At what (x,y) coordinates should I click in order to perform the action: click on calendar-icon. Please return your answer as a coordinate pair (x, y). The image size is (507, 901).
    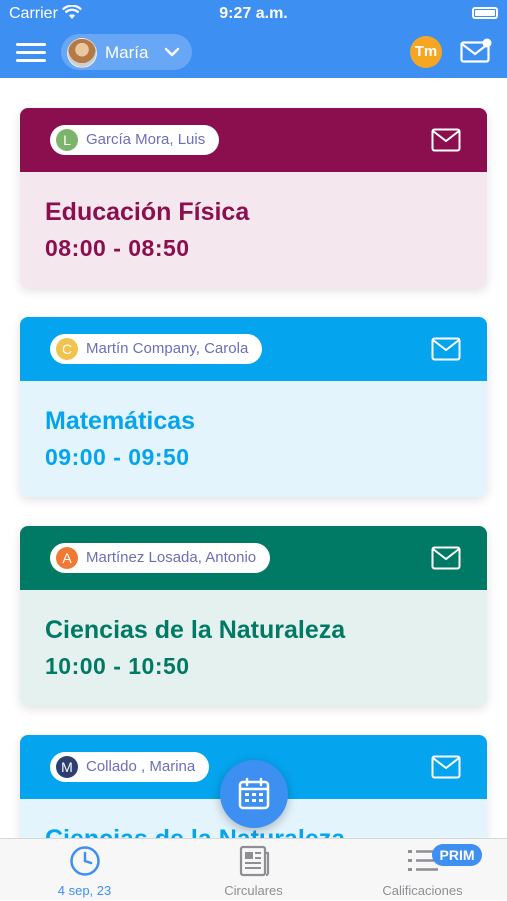
    Looking at the image, I should click on (254, 793).